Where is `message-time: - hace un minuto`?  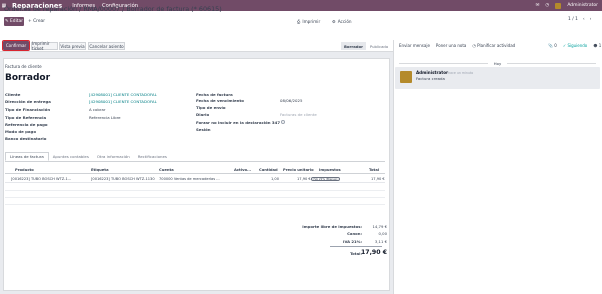
message-time: - hace un minuto is located at coordinates (460, 73).